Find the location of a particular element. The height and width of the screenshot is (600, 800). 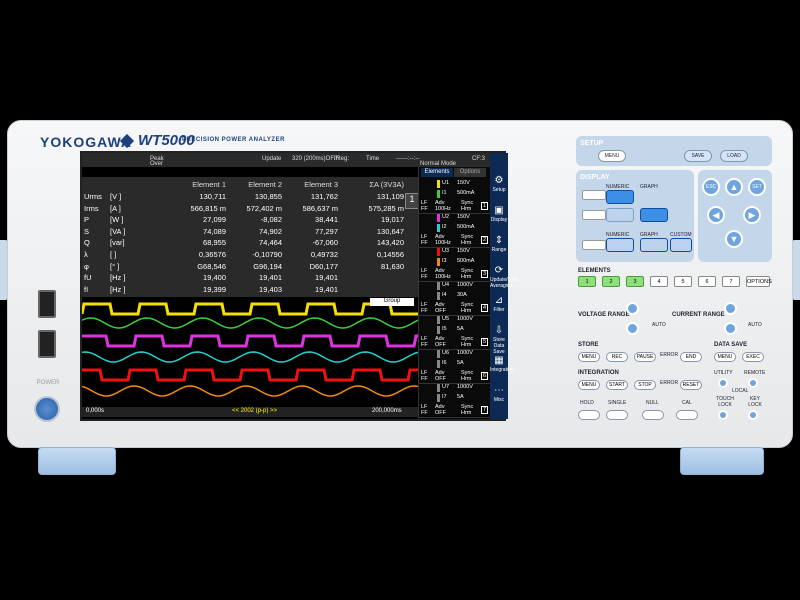

menu-item: ▣ Display is located at coordinates (499, 220).